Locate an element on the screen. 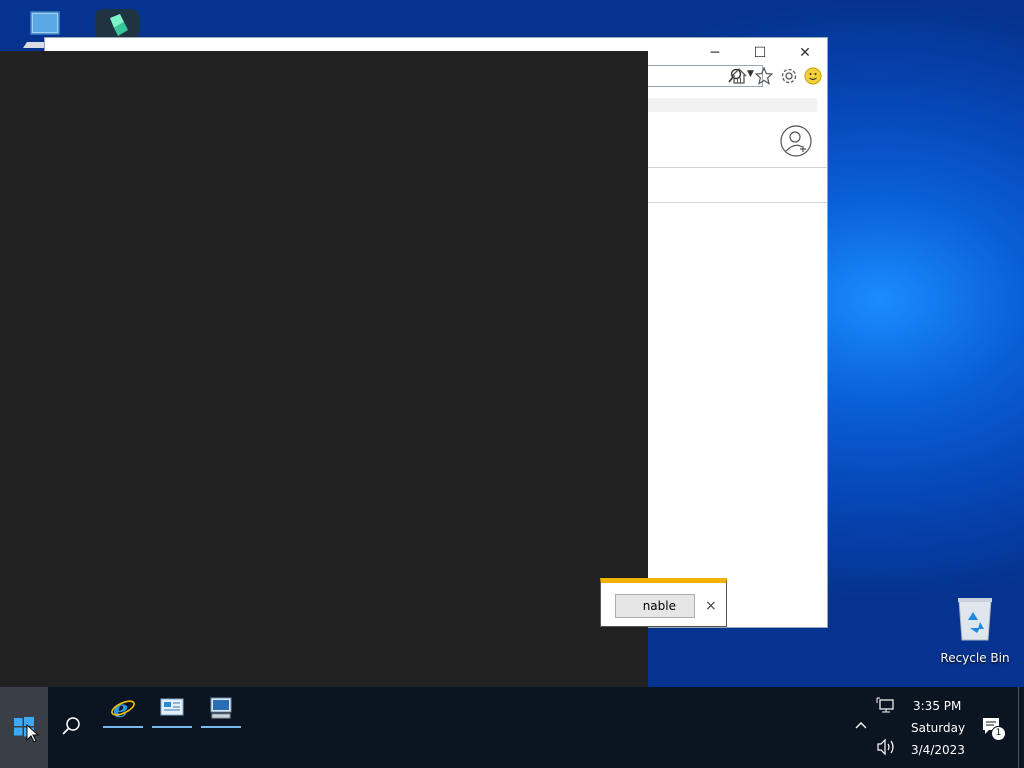 This screenshot has height=768, width=1024. server-manager-icon is located at coordinates (172, 706).